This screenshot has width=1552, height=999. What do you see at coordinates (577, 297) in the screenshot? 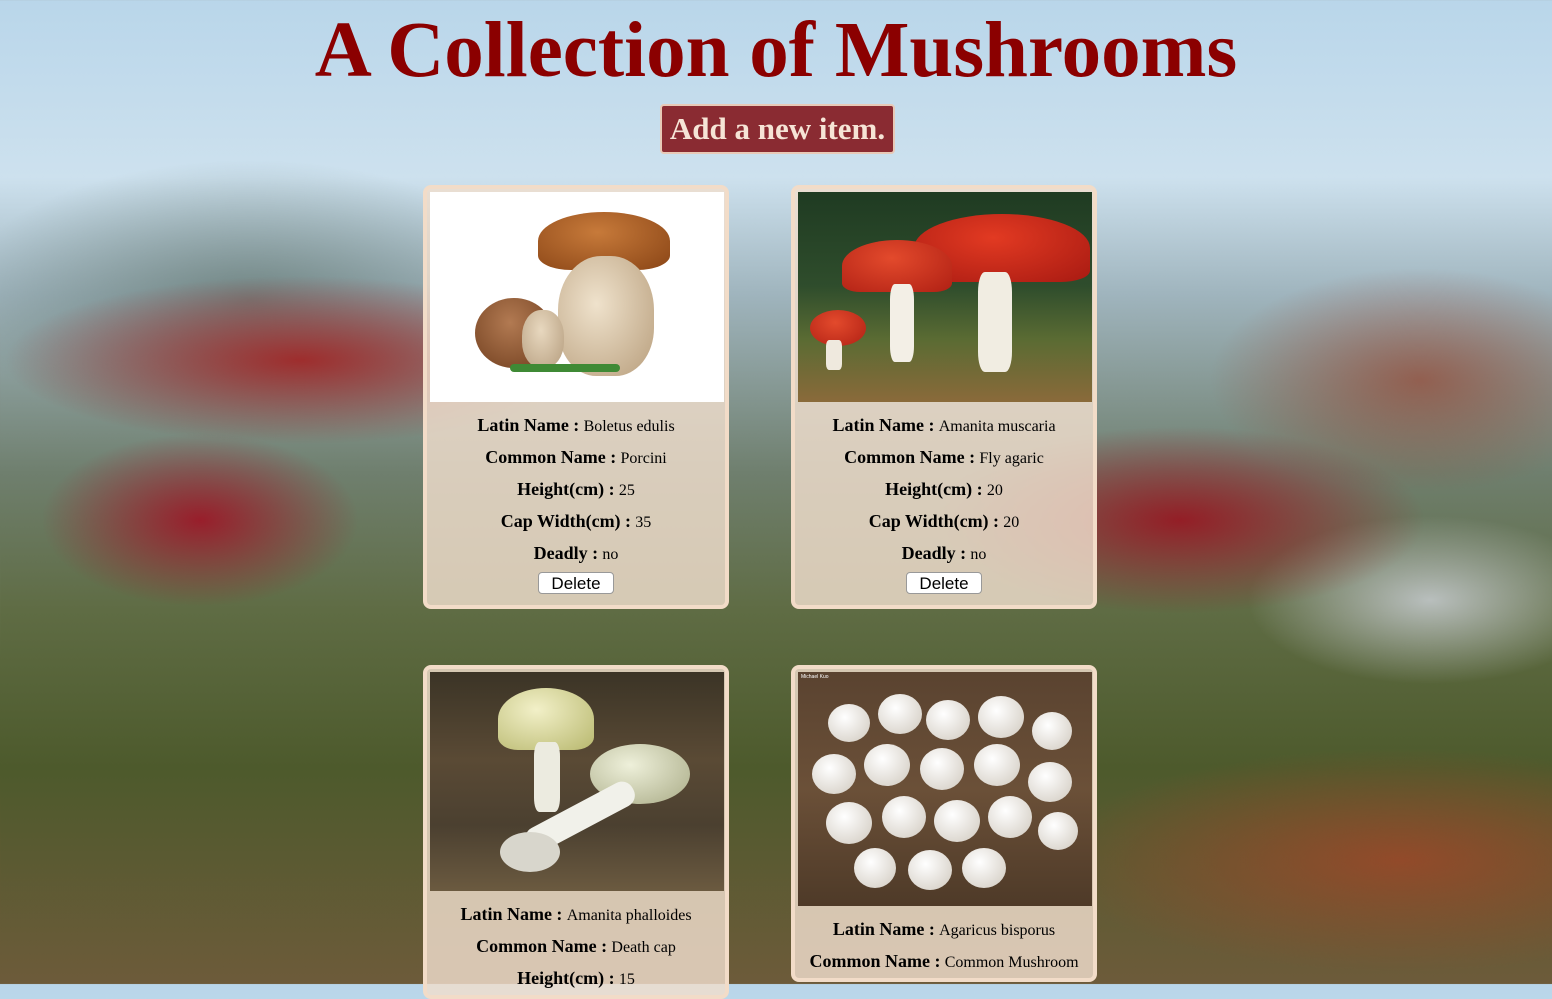
I see `porcini-photo` at bounding box center [577, 297].